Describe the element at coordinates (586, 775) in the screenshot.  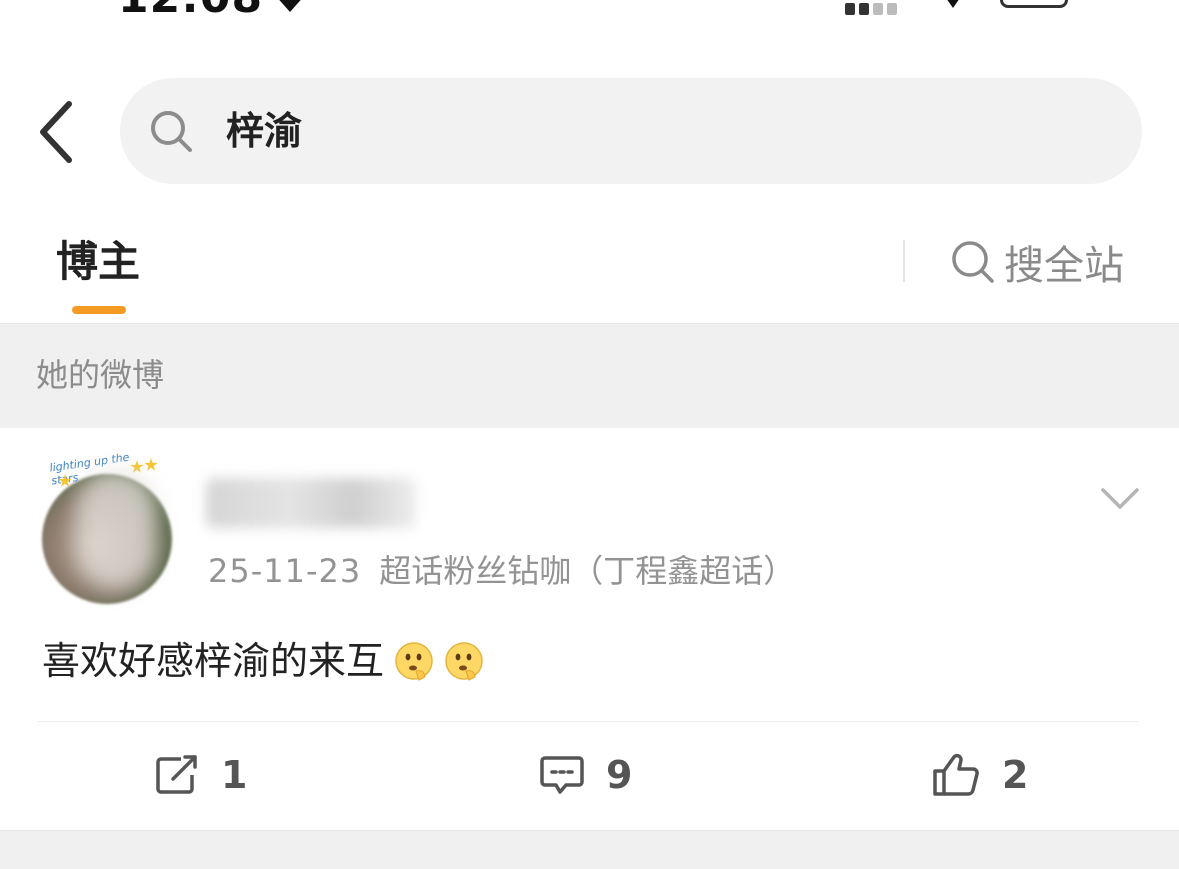
I see `comment-button: 9` at that location.